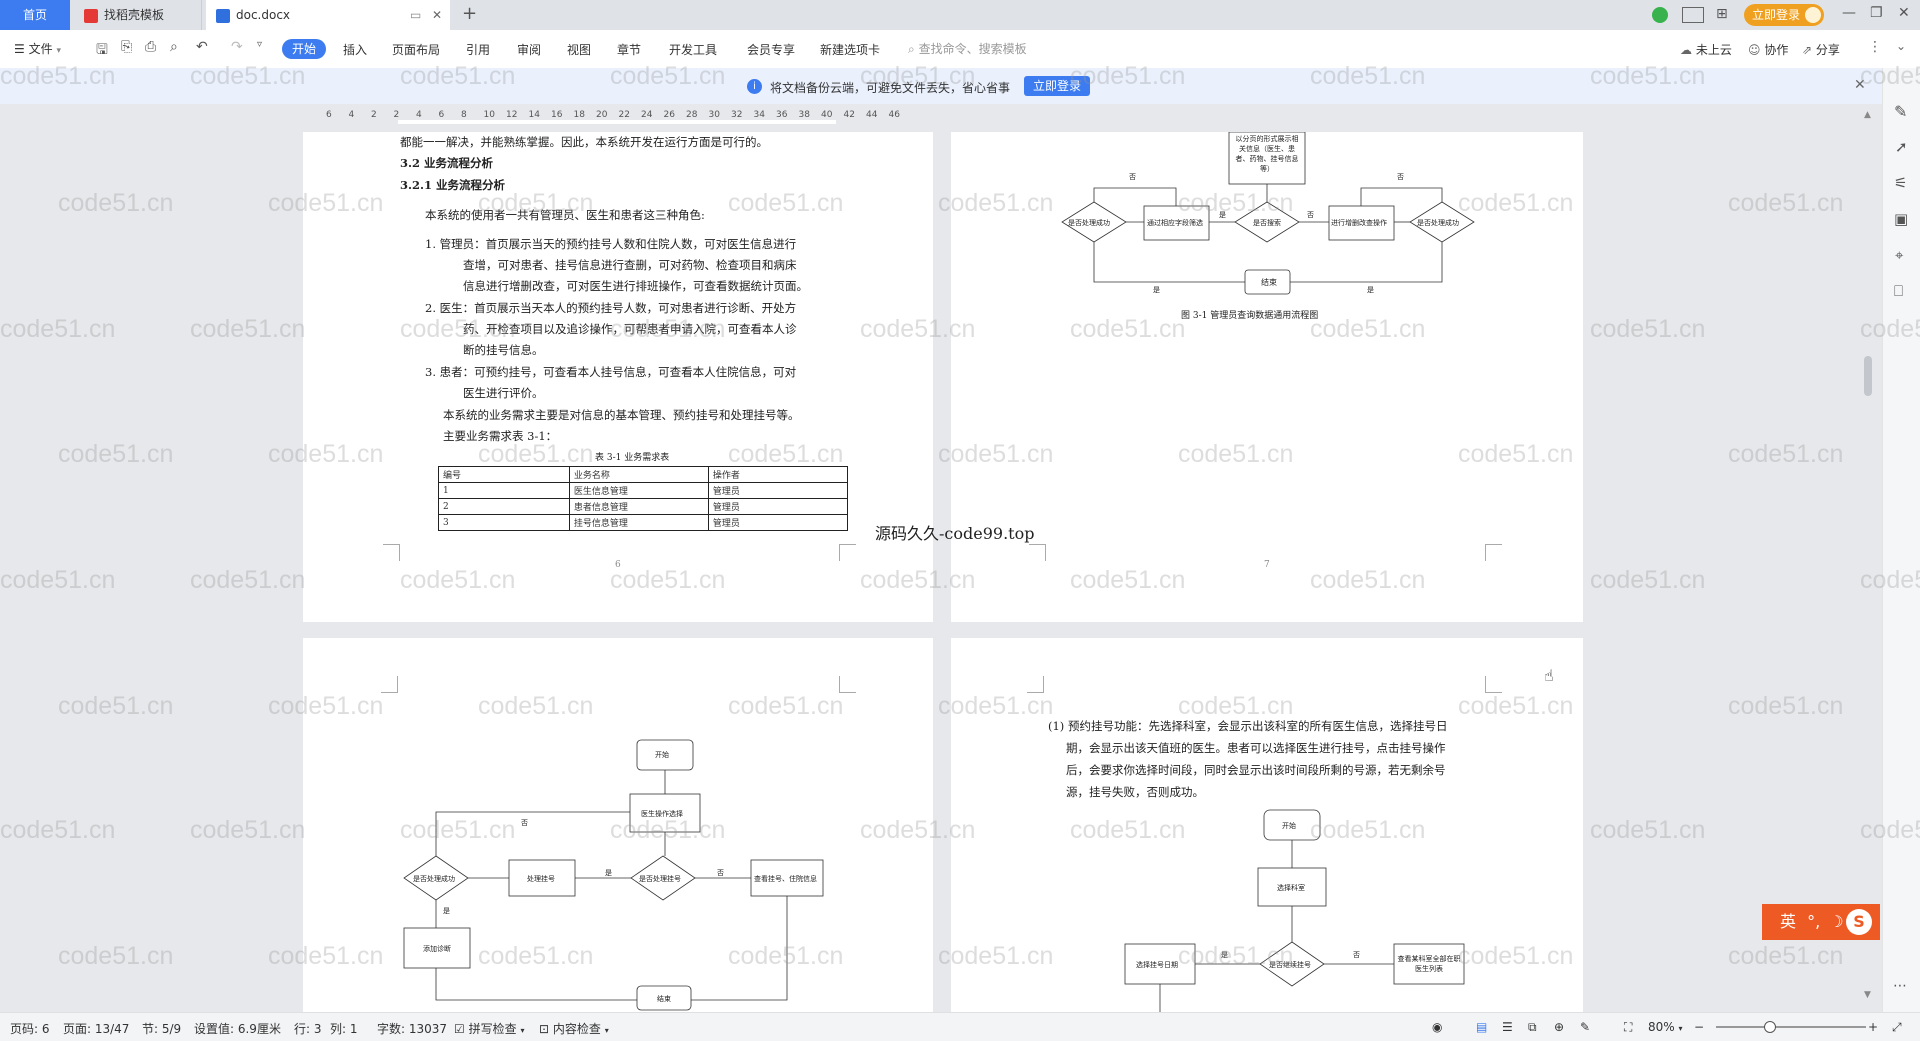  Describe the element at coordinates (96, 1028) in the screenshot. I see `status-pages: 页面: 13/47` at that location.